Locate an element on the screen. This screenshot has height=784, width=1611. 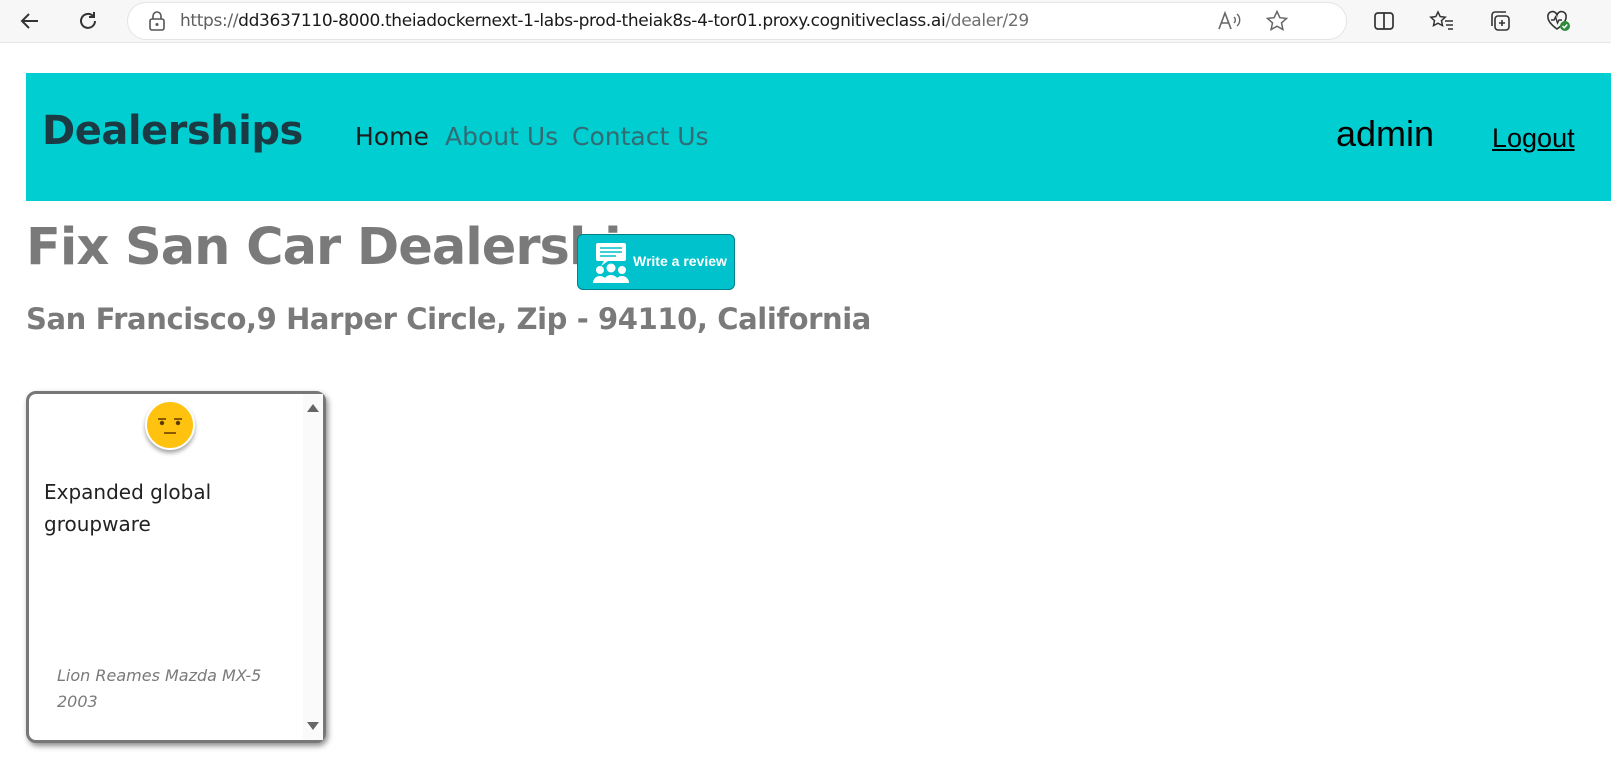
browser-essentials-icon is located at coordinates (1558, 21).